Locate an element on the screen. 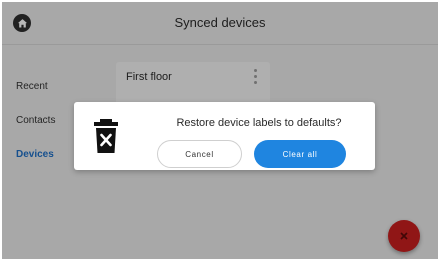 The height and width of the screenshot is (260, 439). trash-clear-icon is located at coordinates (106, 136).